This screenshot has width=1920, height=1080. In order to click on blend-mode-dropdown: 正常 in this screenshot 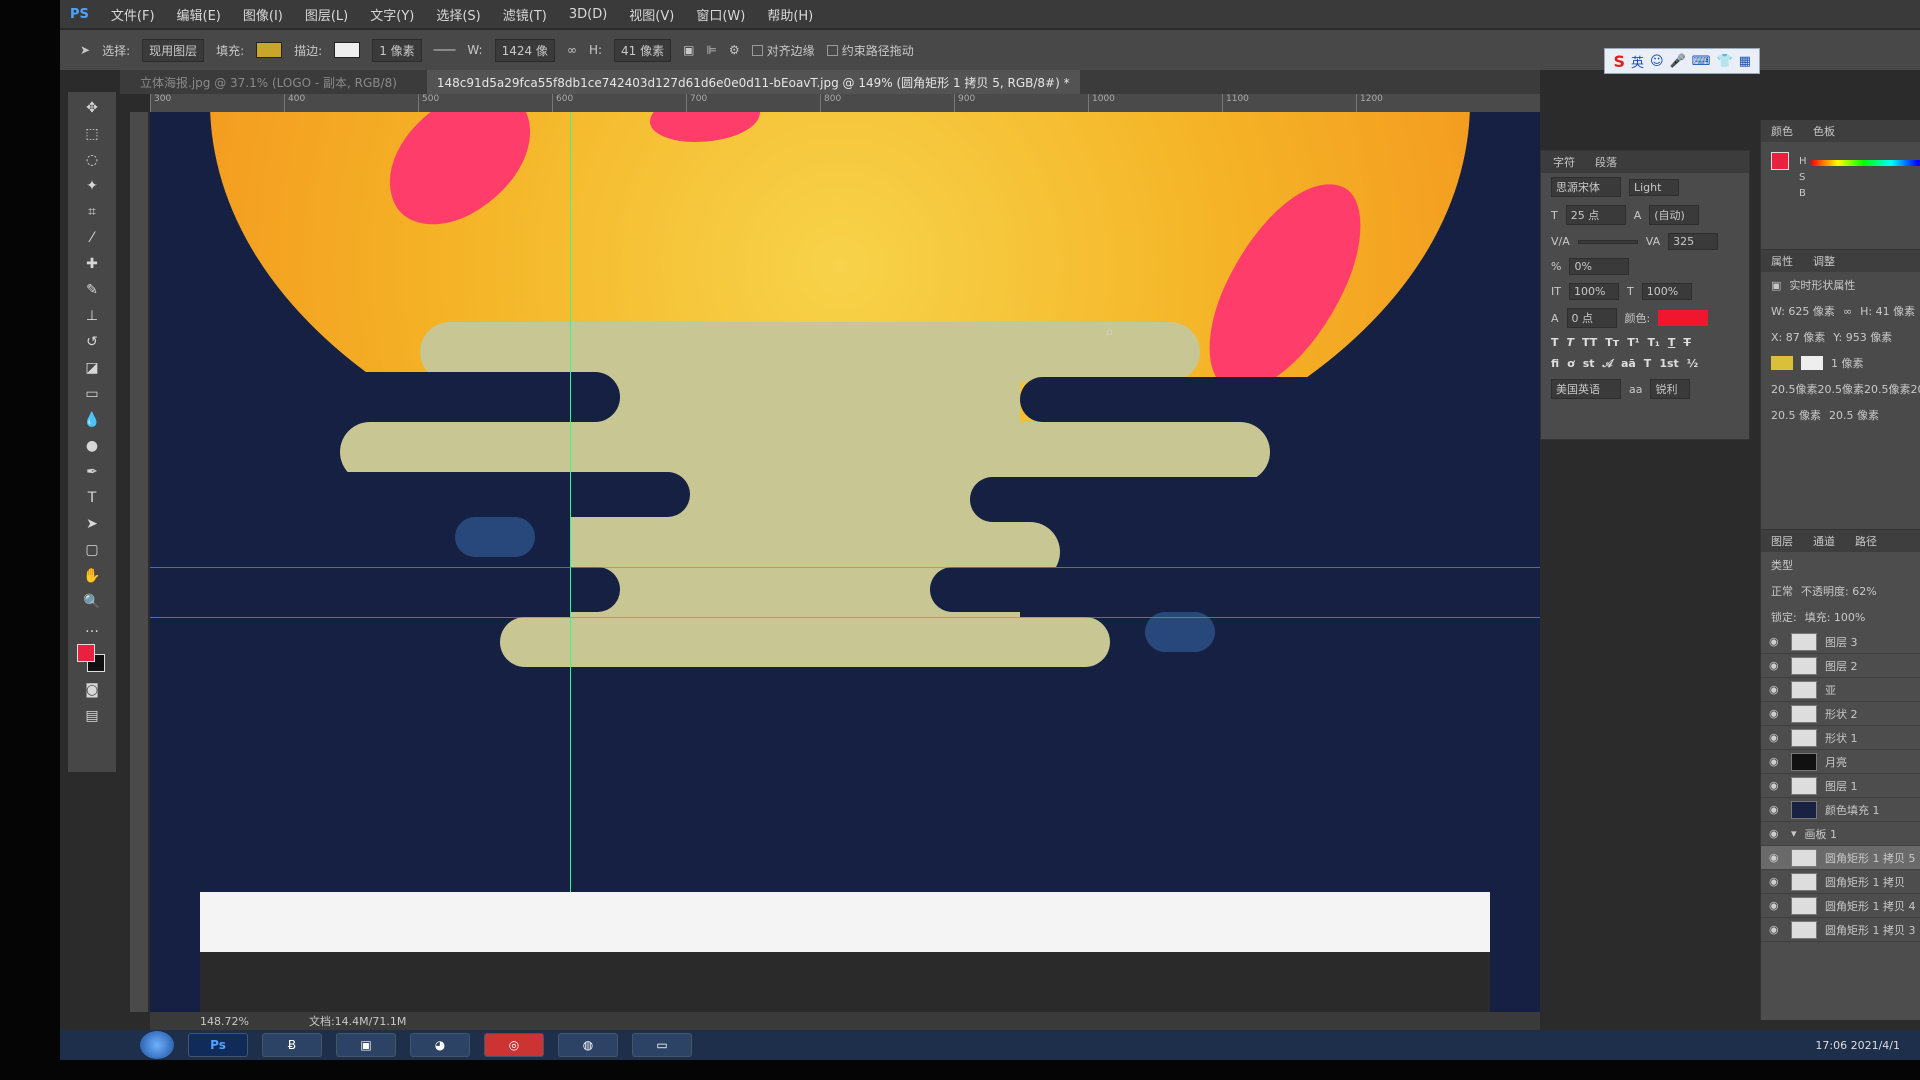, I will do `click(1782, 591)`.